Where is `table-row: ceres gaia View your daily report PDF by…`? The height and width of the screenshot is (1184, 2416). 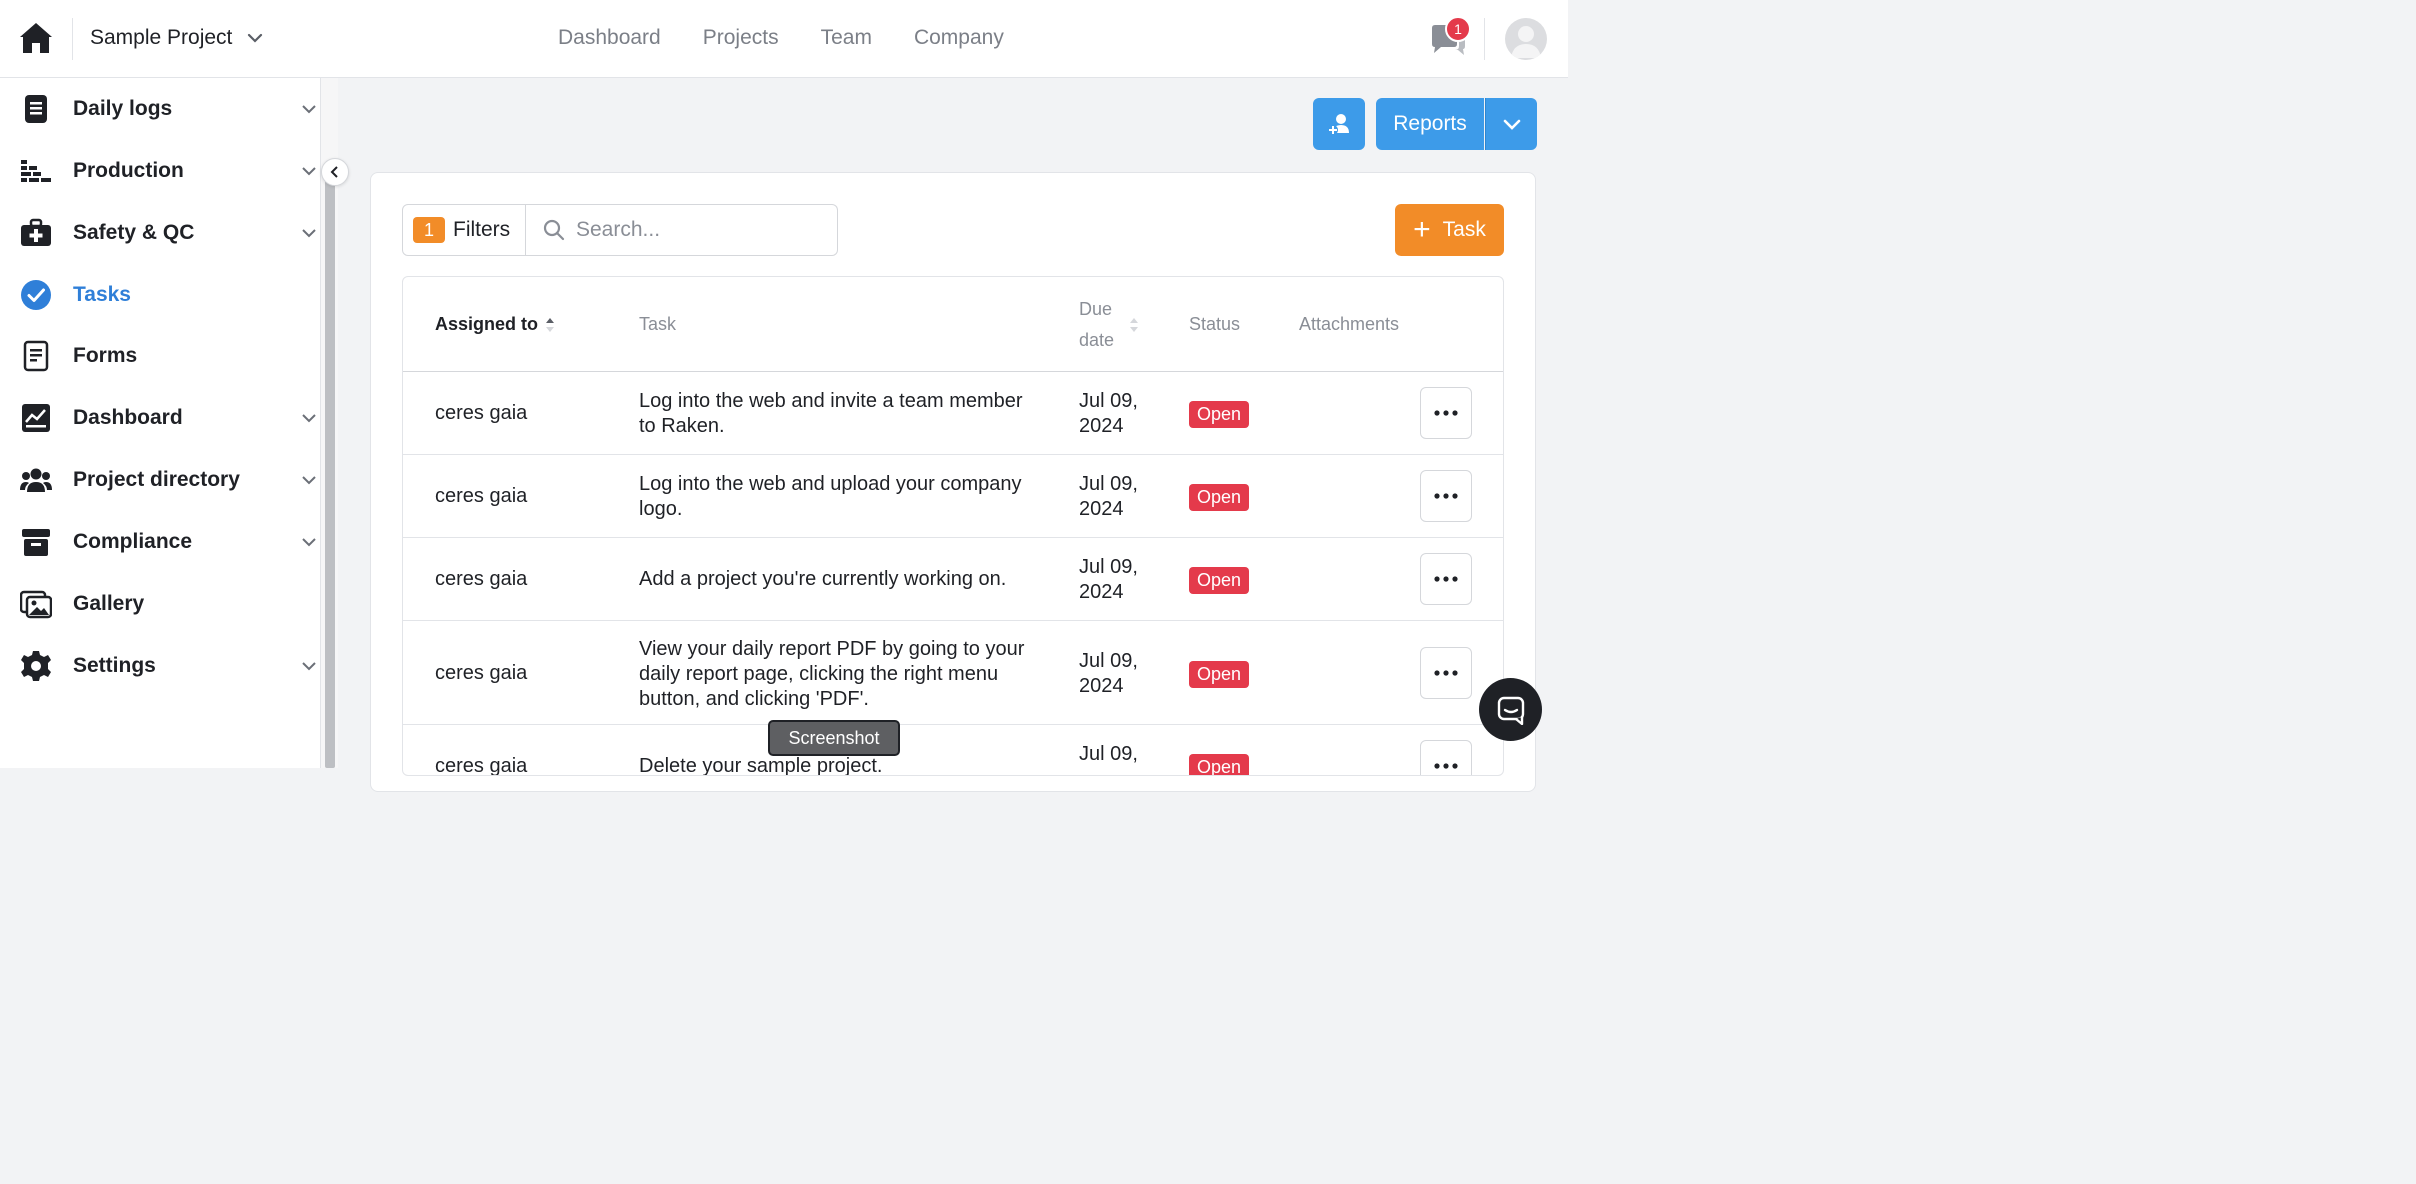 table-row: ceres gaia View your daily report PDF by… is located at coordinates (953, 673).